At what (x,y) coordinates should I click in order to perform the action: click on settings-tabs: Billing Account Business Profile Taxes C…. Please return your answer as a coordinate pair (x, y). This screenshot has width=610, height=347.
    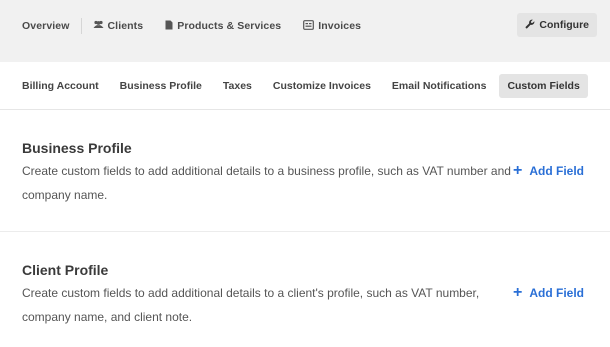
    Looking at the image, I should click on (305, 86).